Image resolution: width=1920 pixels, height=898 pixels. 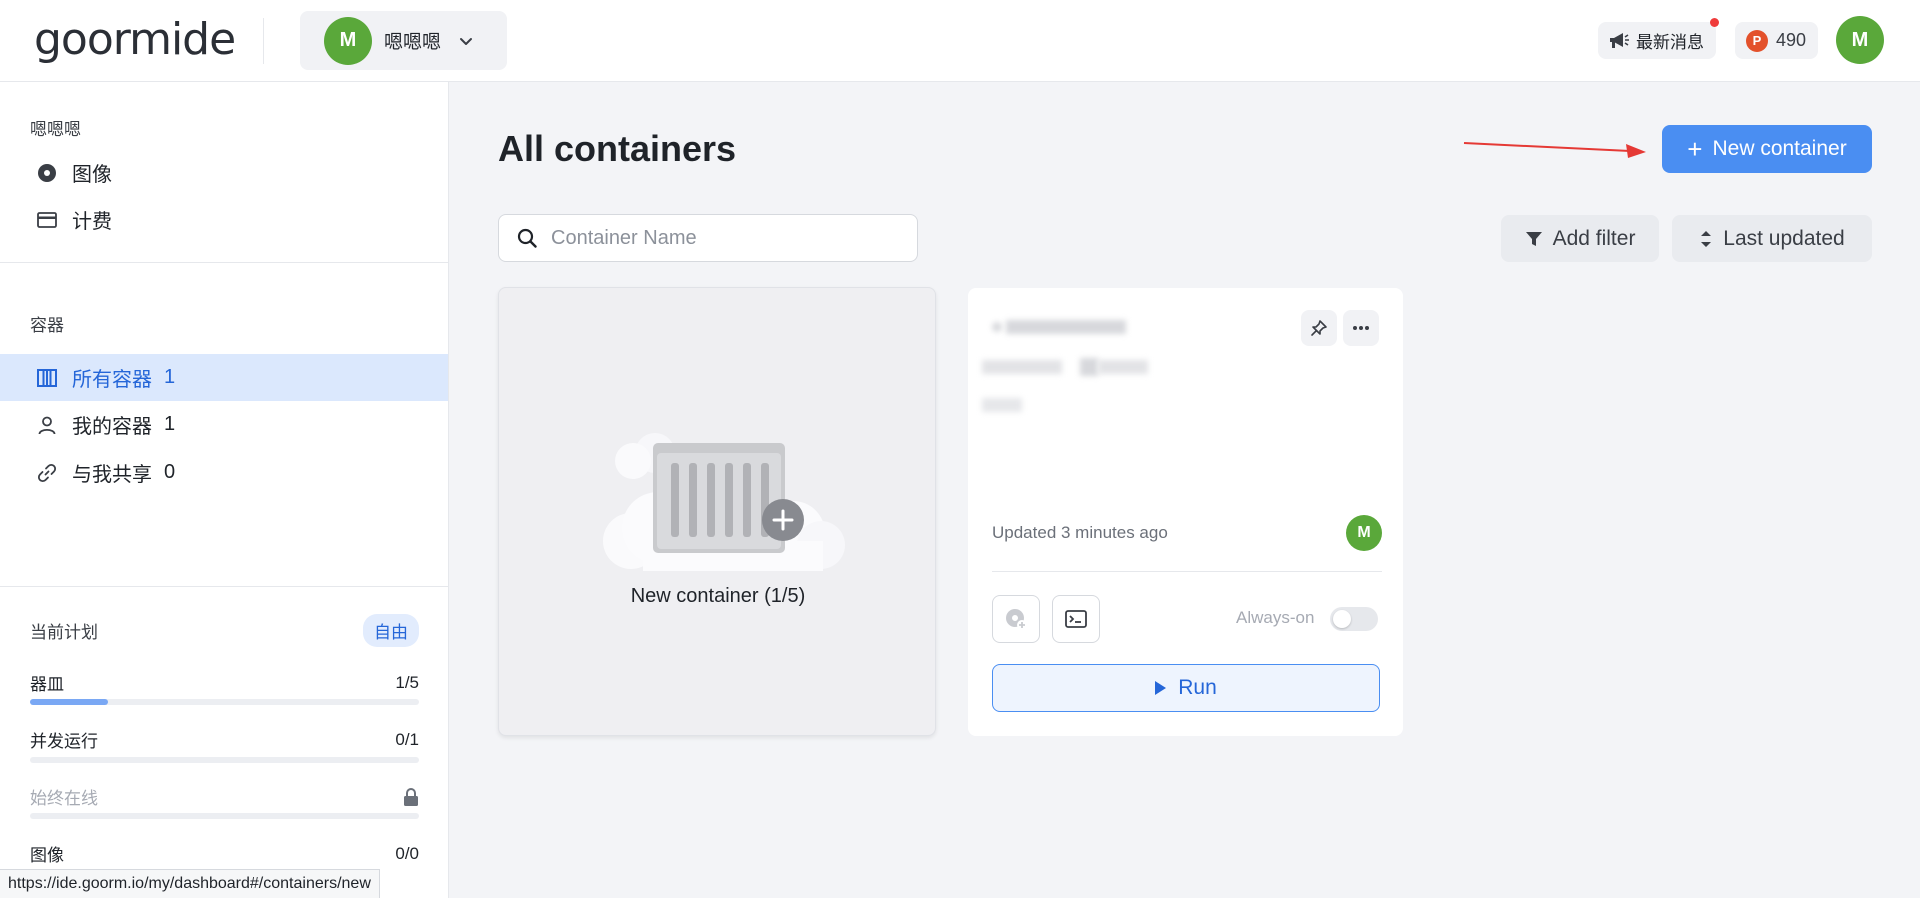 I want to click on usage-value: 1/5, so click(x=407, y=682).